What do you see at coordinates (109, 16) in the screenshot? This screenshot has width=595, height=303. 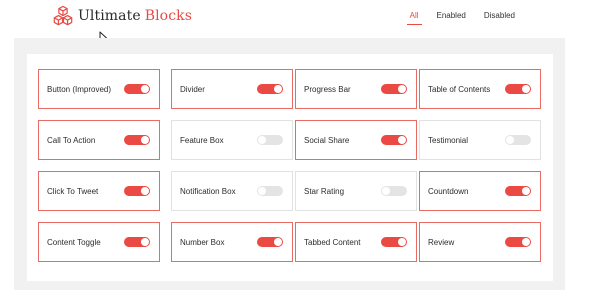 I see `brand-name-primary: Ultimate` at bounding box center [109, 16].